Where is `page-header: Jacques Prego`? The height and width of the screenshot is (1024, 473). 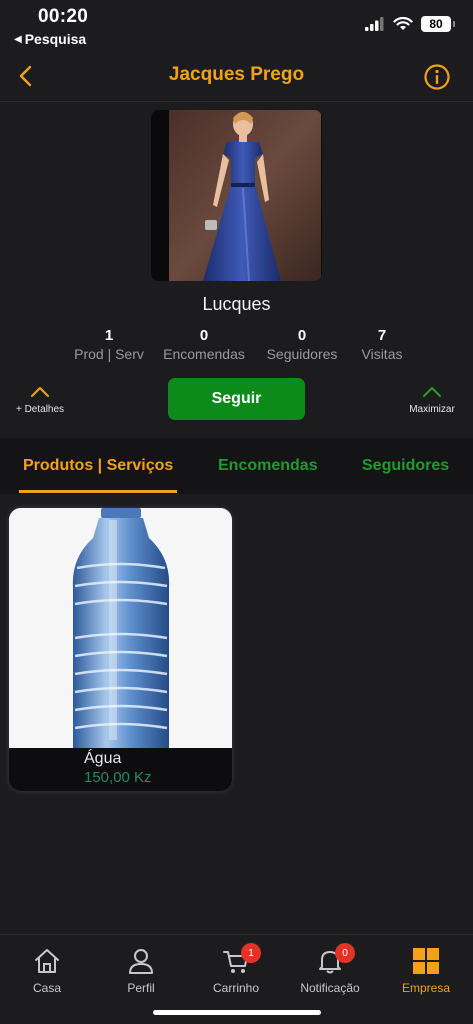
page-header: Jacques Prego is located at coordinates (236, 76).